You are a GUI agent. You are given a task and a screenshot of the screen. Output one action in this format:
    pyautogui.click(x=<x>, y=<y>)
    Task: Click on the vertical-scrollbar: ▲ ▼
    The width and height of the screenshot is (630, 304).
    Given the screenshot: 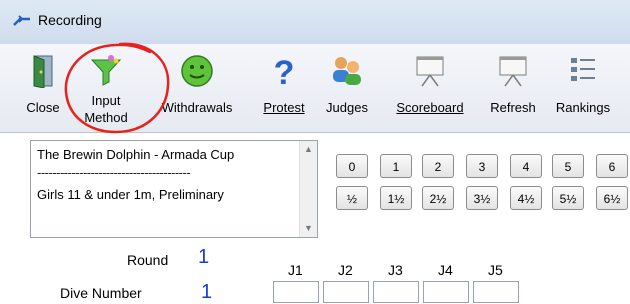 What is the action you would take?
    pyautogui.click(x=308, y=189)
    